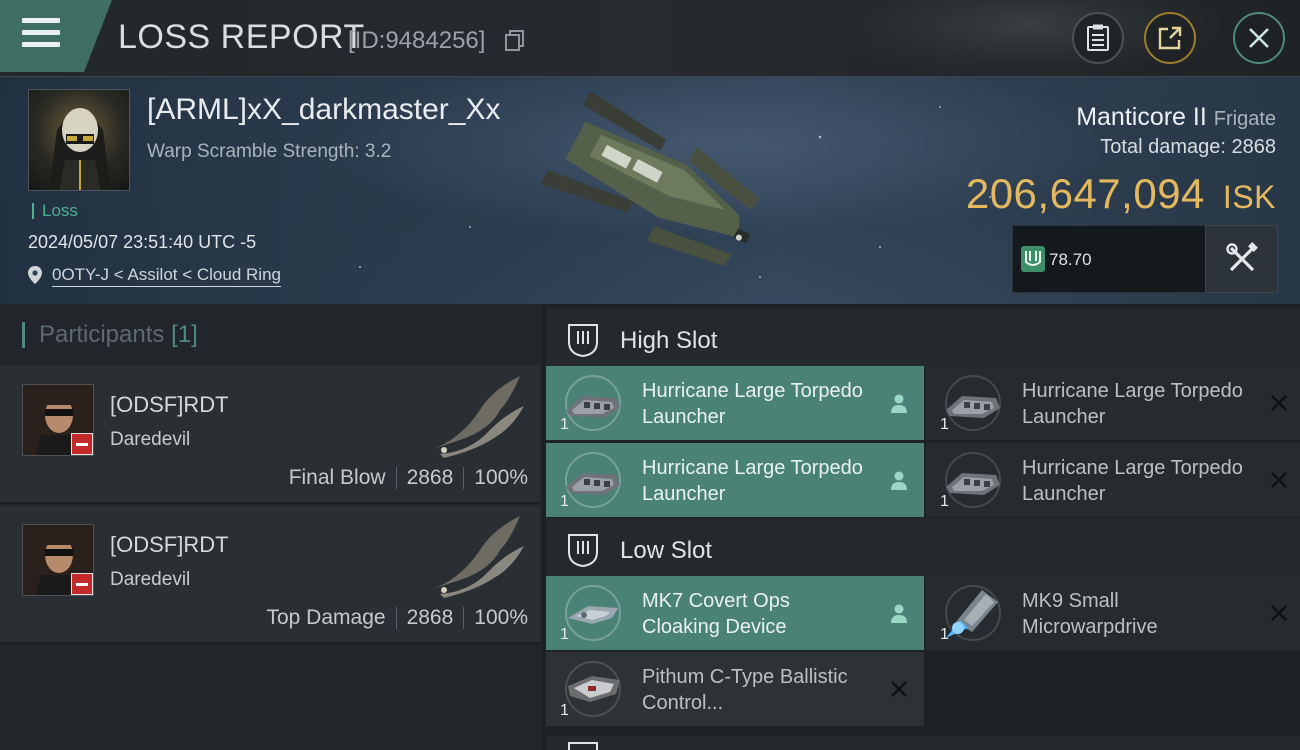 The image size is (1300, 750). Describe the element at coordinates (270, 575) in the screenshot. I see `participant-row: [ODSF]RDT Daredevil Top Damage 2868 100%` at that location.